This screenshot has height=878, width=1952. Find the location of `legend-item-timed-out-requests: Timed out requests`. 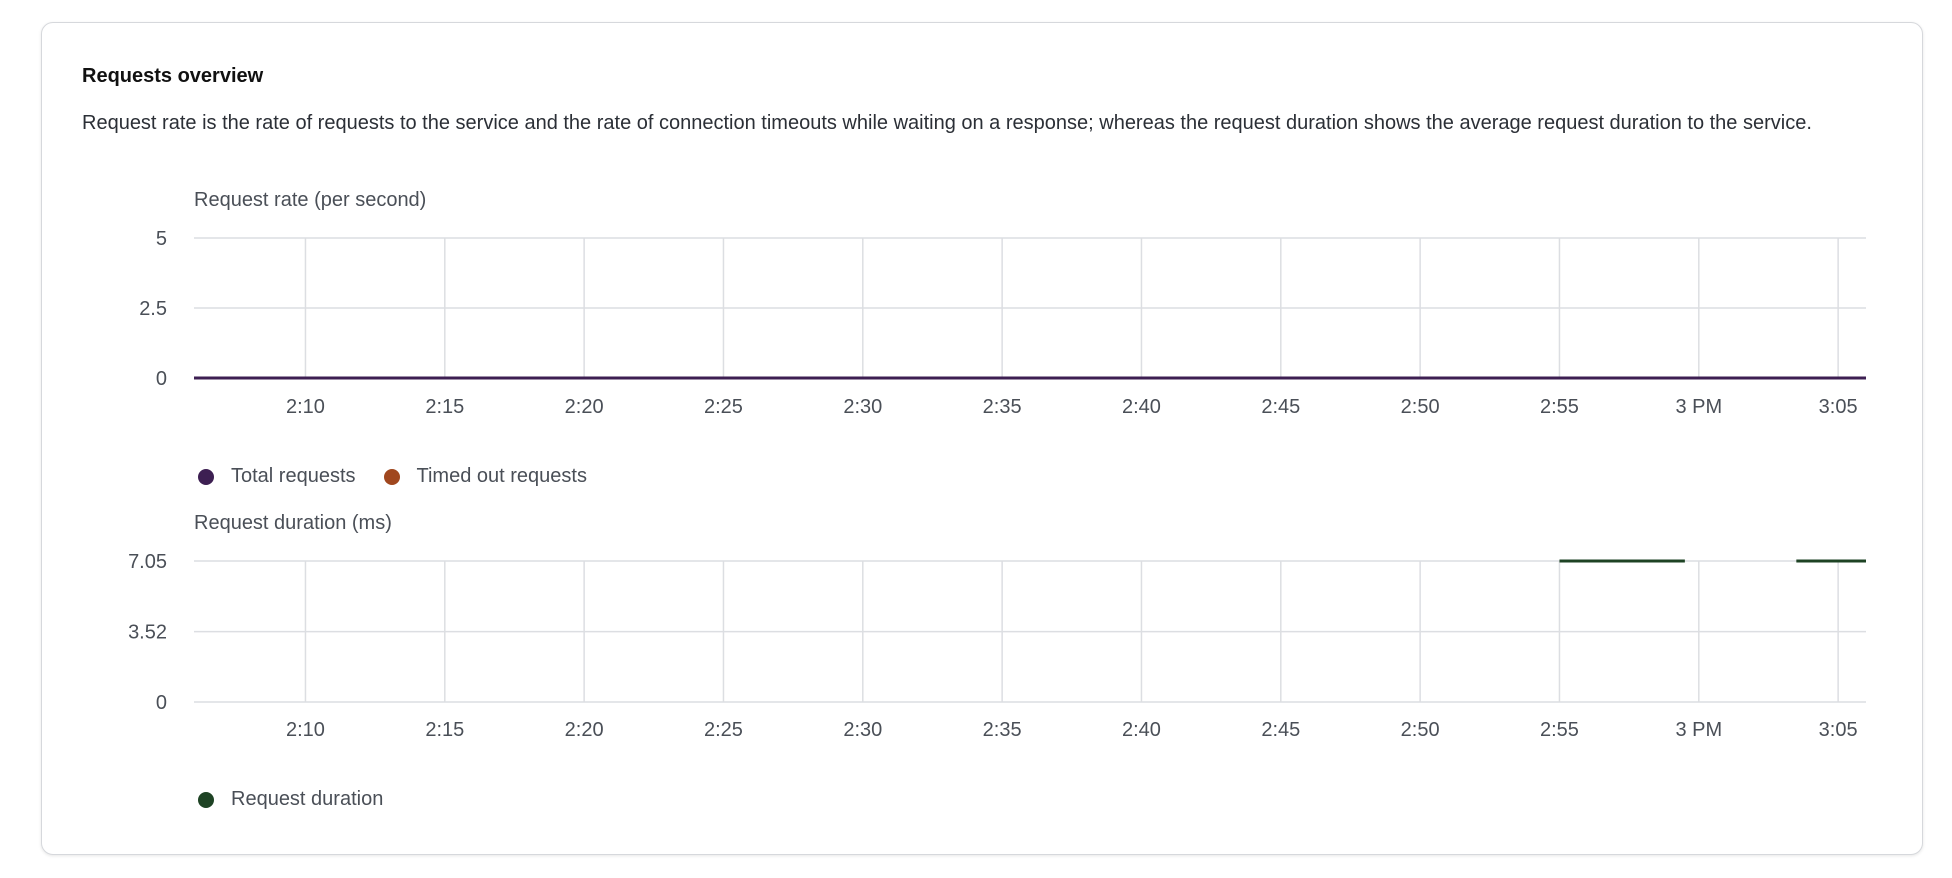

legend-item-timed-out-requests: Timed out requests is located at coordinates (485, 476).